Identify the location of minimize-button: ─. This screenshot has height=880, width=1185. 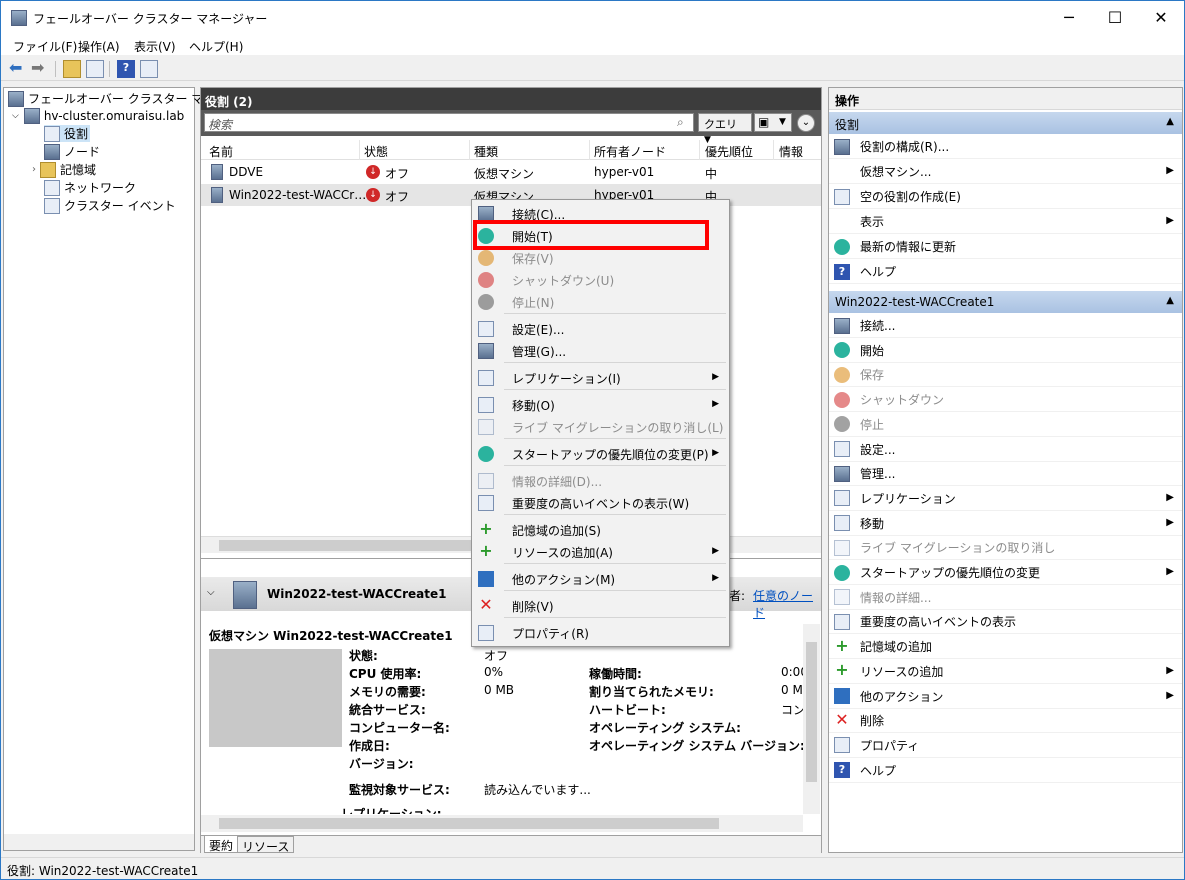
(1069, 18).